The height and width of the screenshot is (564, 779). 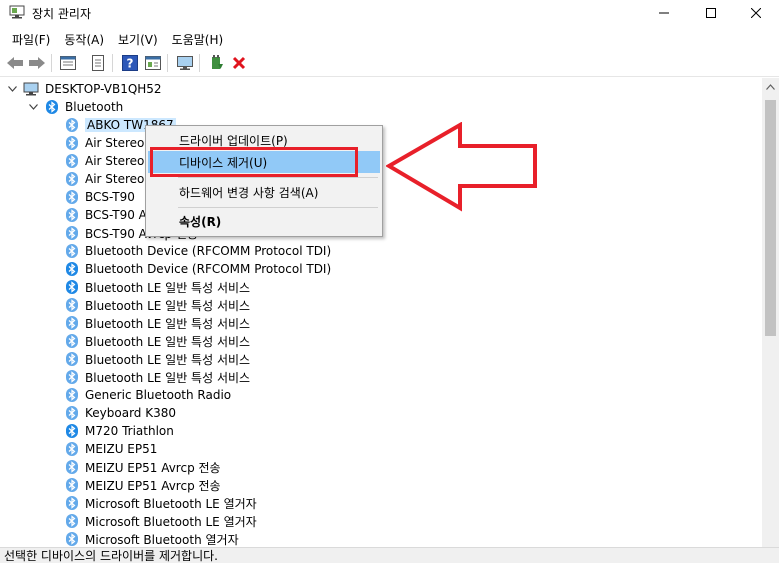 I want to click on monitor-button, so click(x=185, y=63).